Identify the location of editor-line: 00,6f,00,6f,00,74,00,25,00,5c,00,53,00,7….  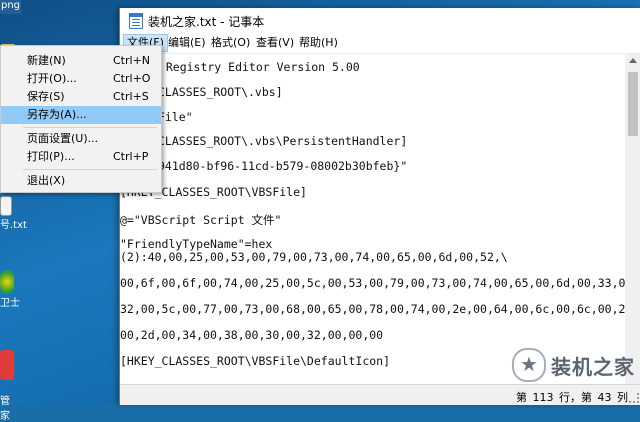
(372, 283).